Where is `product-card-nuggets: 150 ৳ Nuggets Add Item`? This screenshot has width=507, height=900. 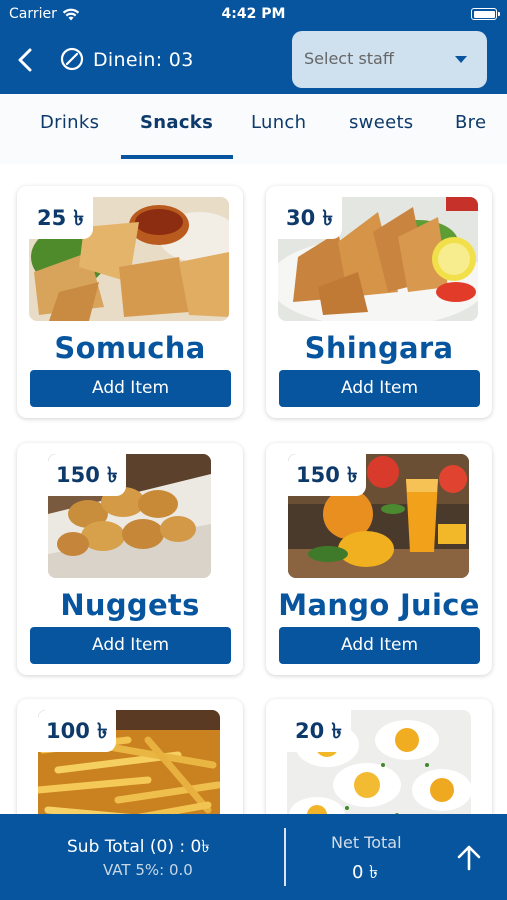 product-card-nuggets: 150 ৳ Nuggets Add Item is located at coordinates (130, 559).